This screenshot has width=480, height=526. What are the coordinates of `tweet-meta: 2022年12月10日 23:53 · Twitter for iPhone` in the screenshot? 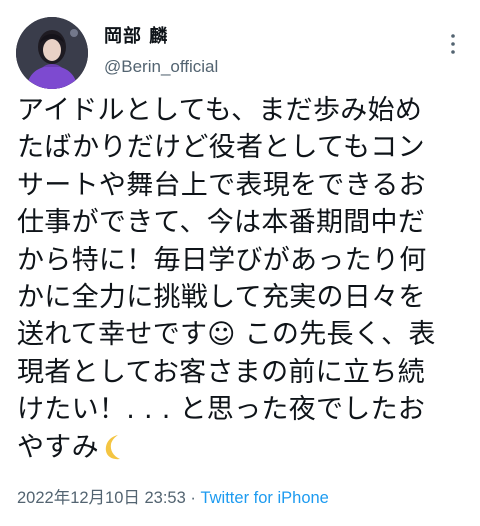 It's located at (173, 496).